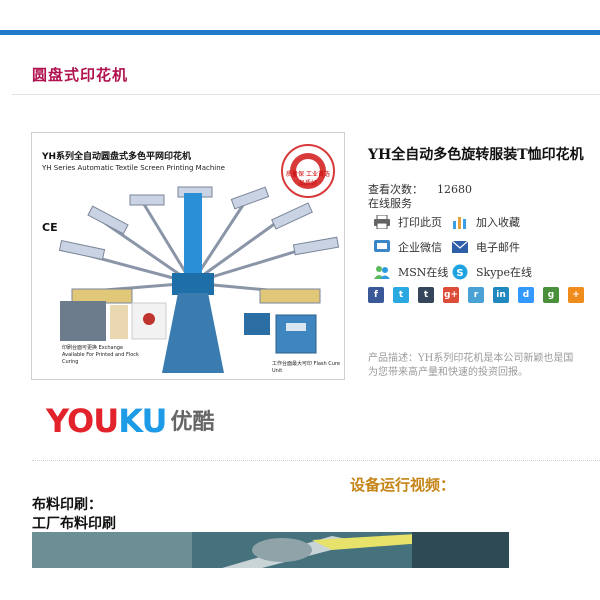 The height and width of the screenshot is (600, 600). I want to click on youku-logo: YOUKU 优酷, so click(130, 421).